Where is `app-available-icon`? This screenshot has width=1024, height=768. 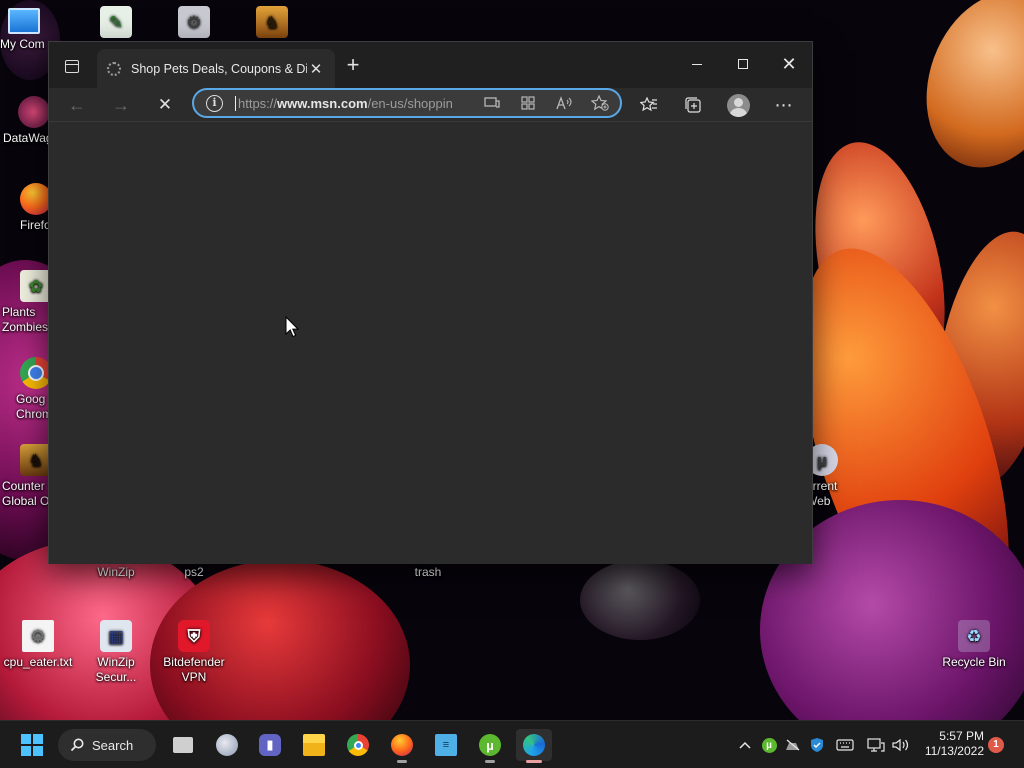 app-available-icon is located at coordinates (492, 103).